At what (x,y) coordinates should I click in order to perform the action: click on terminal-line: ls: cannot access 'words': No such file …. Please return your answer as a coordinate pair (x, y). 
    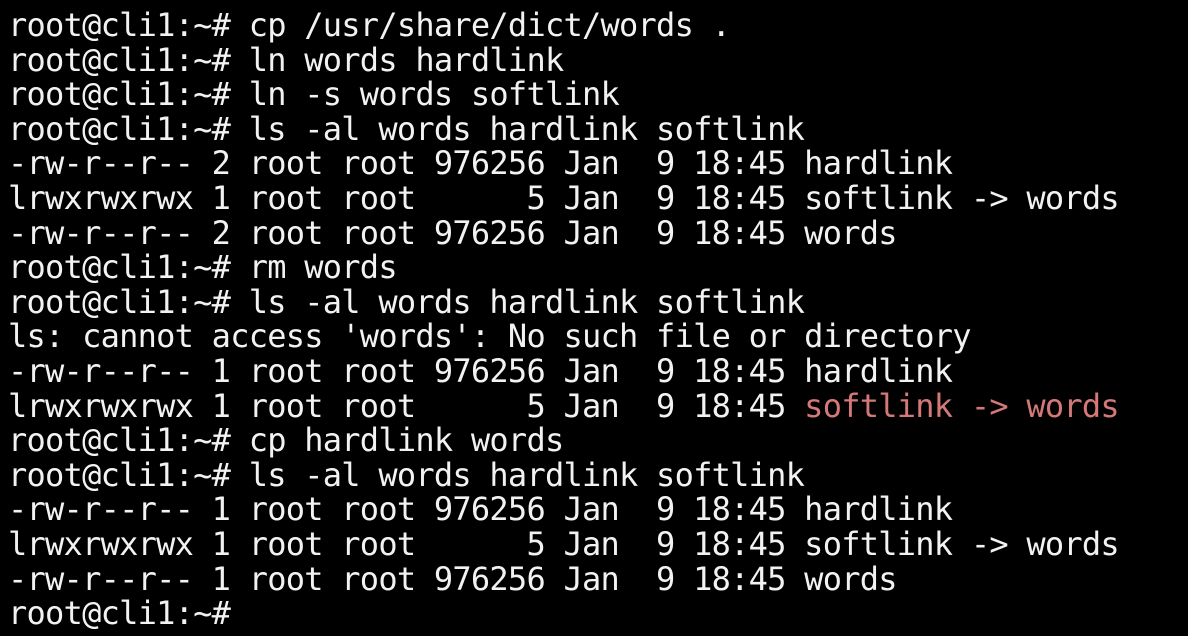
    Looking at the image, I should click on (490, 336).